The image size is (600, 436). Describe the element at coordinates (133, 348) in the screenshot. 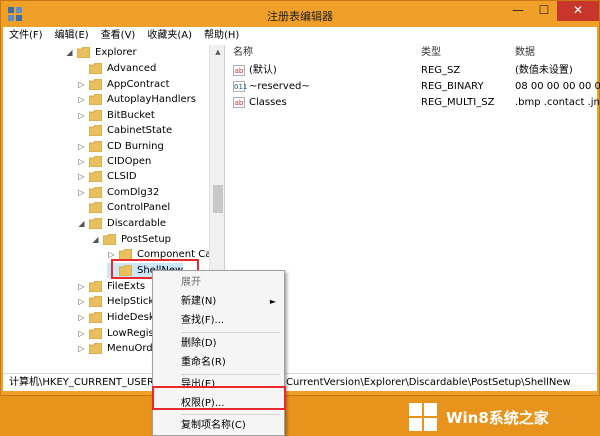

I see `tree-item-label: MenuOrde` at that location.